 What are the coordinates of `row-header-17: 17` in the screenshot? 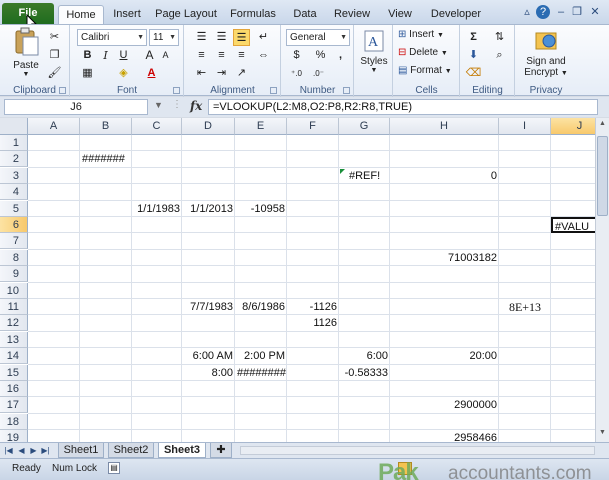 It's located at (14, 405).